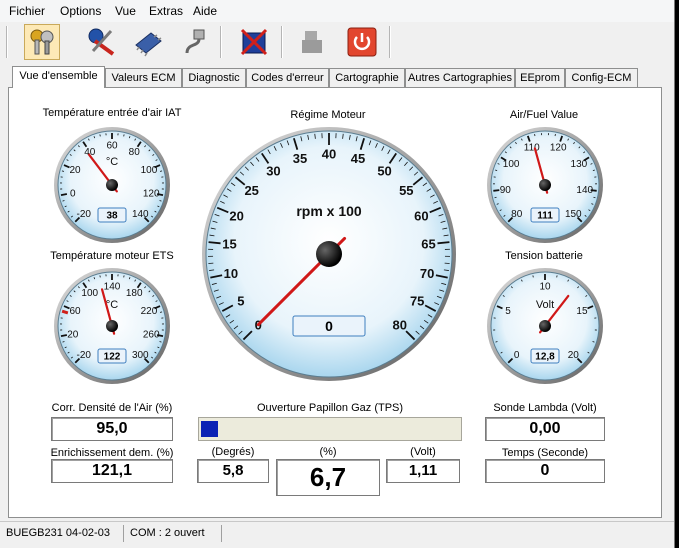  I want to click on menu-bar: Fichier Options Vue Extras Aide, so click(337, 11).